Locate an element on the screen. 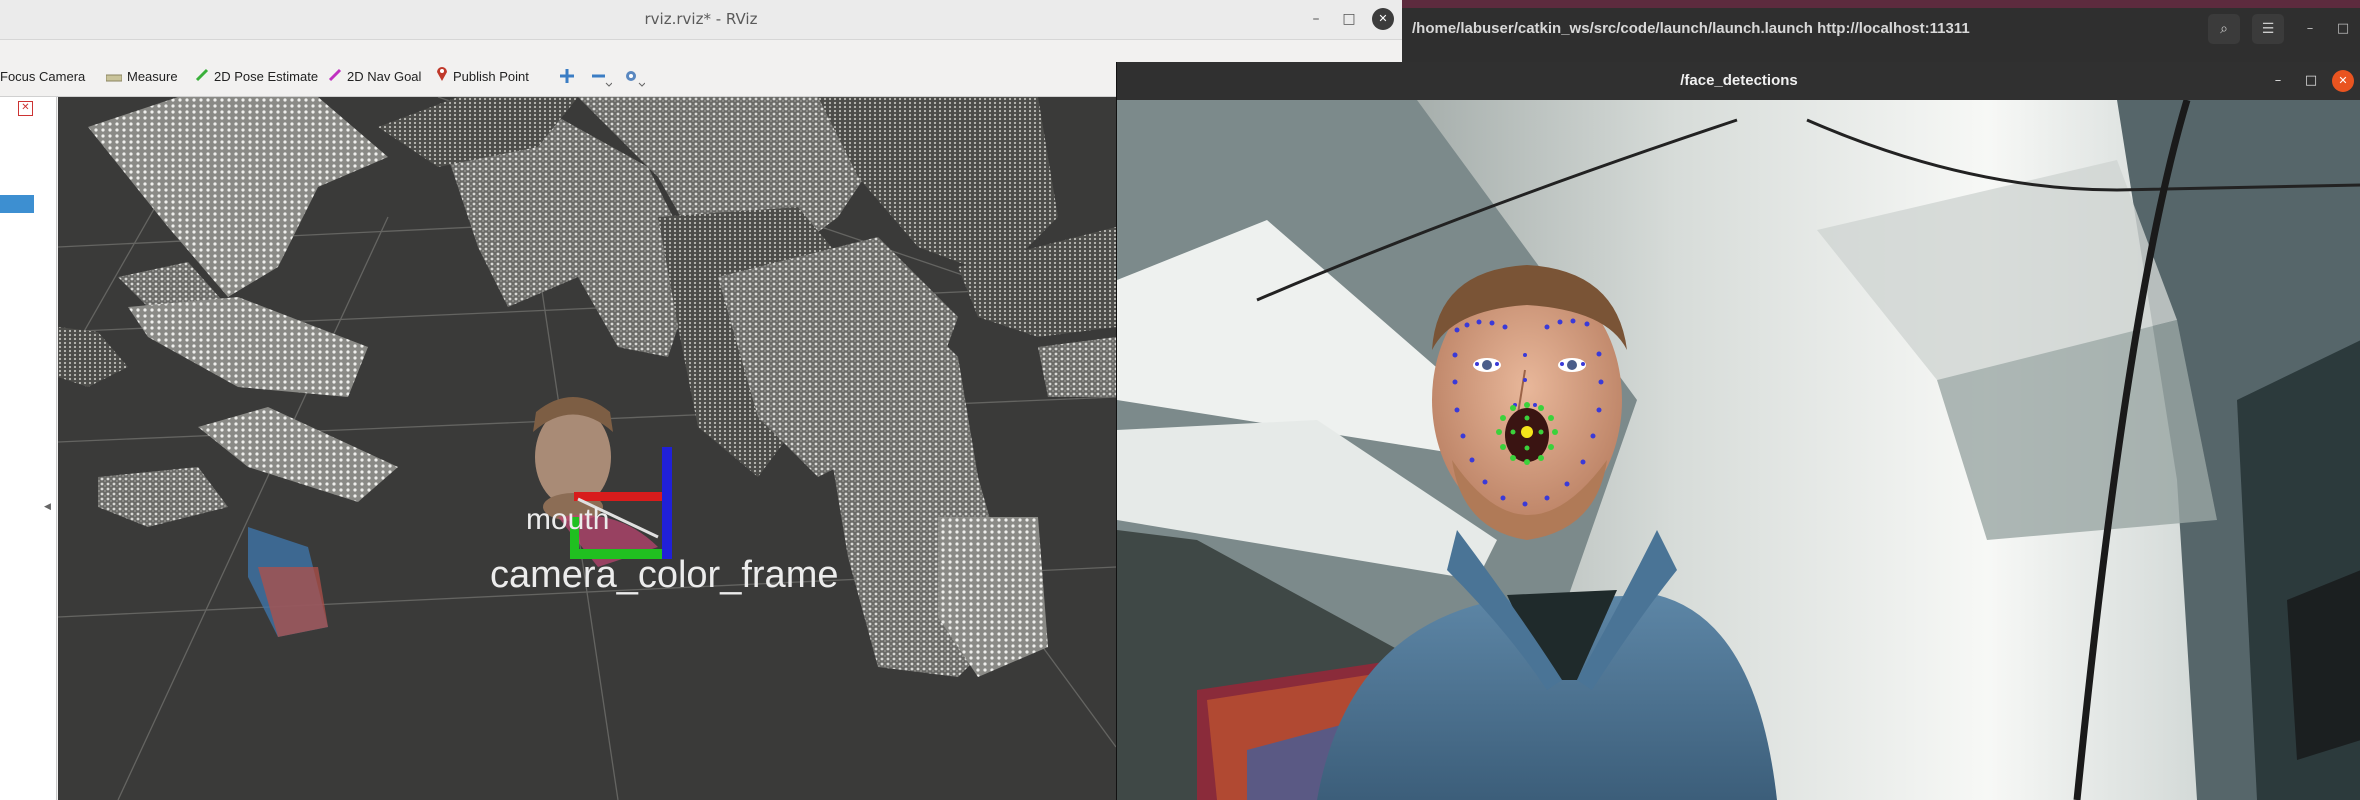  focus-camera-tool: Focus Camera is located at coordinates (42, 77).